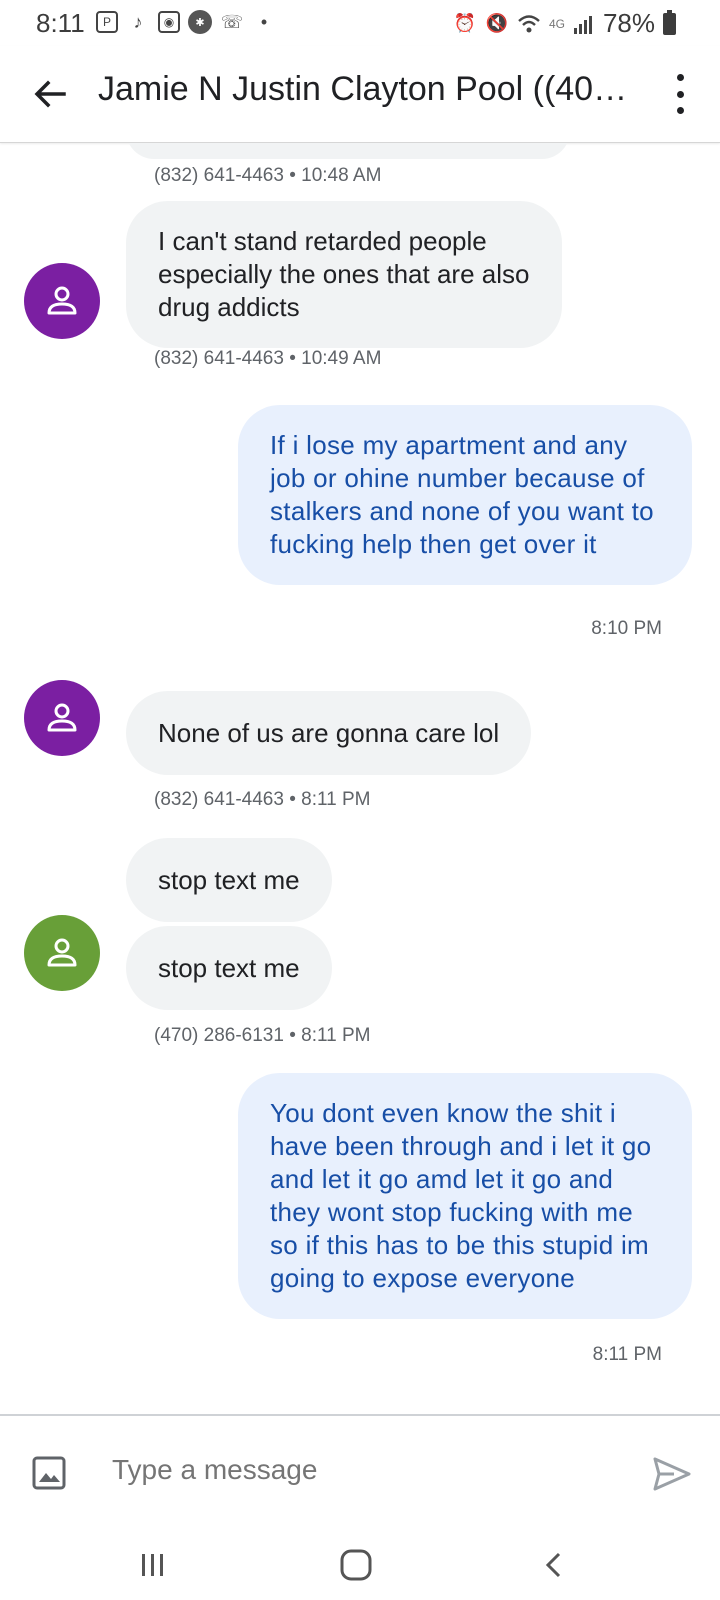  Describe the element at coordinates (669, 22) in the screenshot. I see `battery-icon` at that location.